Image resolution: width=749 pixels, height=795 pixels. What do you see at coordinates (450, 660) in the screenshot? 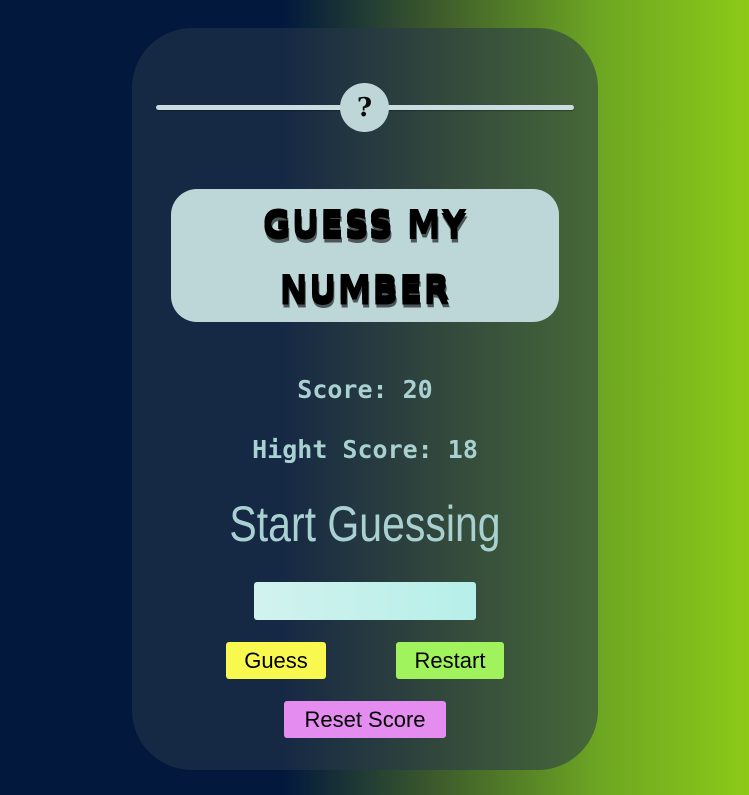
I see `restart-button: Restart` at bounding box center [450, 660].